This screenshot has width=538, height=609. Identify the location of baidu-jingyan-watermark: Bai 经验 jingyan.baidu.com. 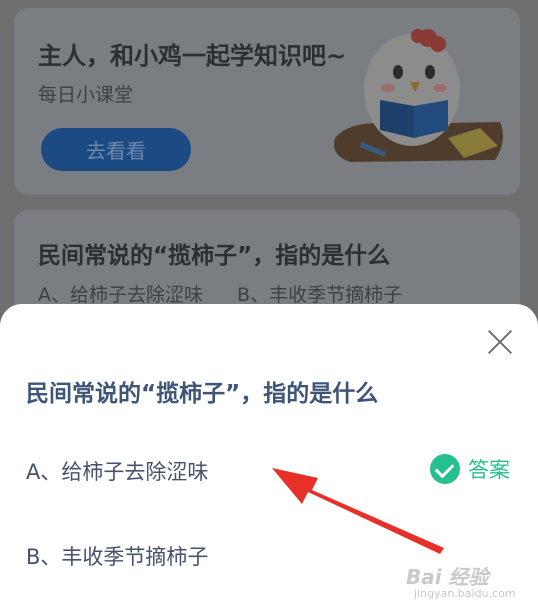
(461, 582).